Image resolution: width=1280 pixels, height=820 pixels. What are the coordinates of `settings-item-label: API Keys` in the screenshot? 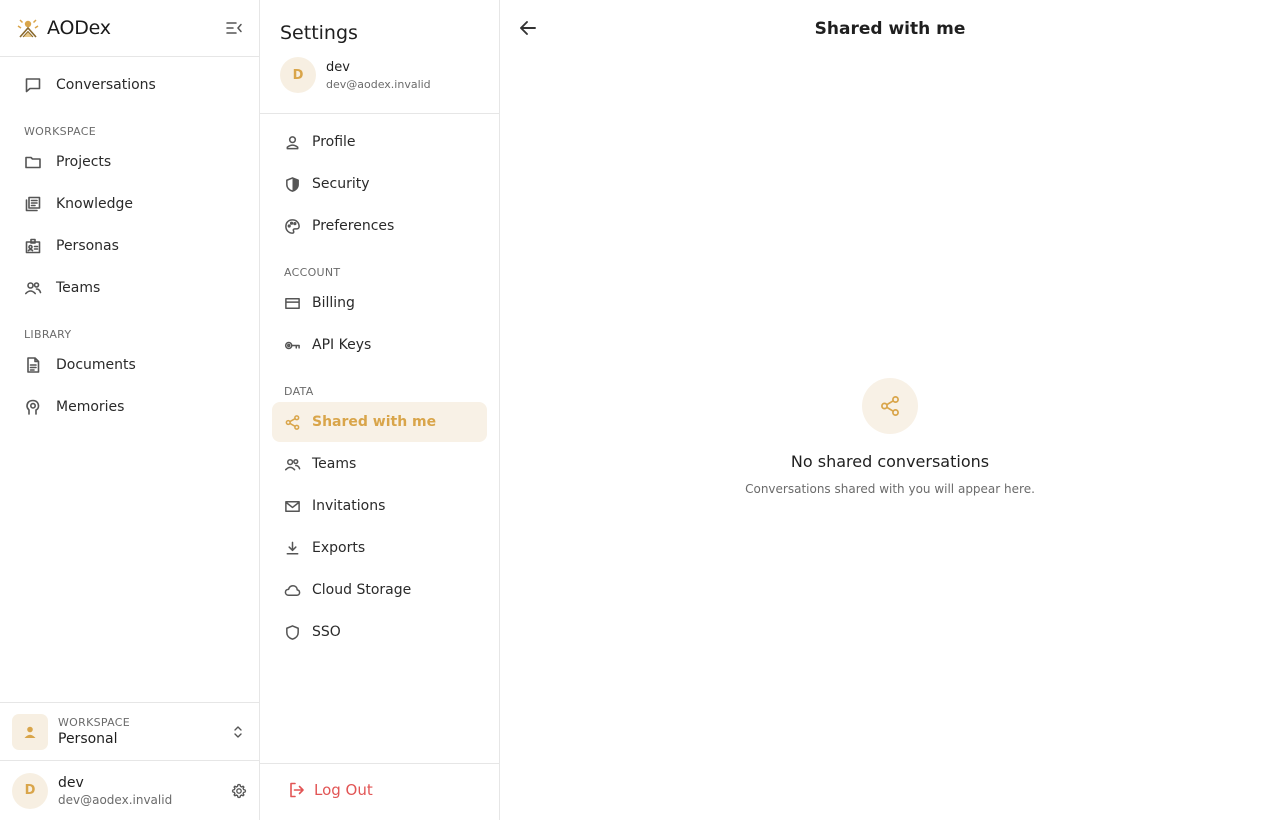 It's located at (342, 345).